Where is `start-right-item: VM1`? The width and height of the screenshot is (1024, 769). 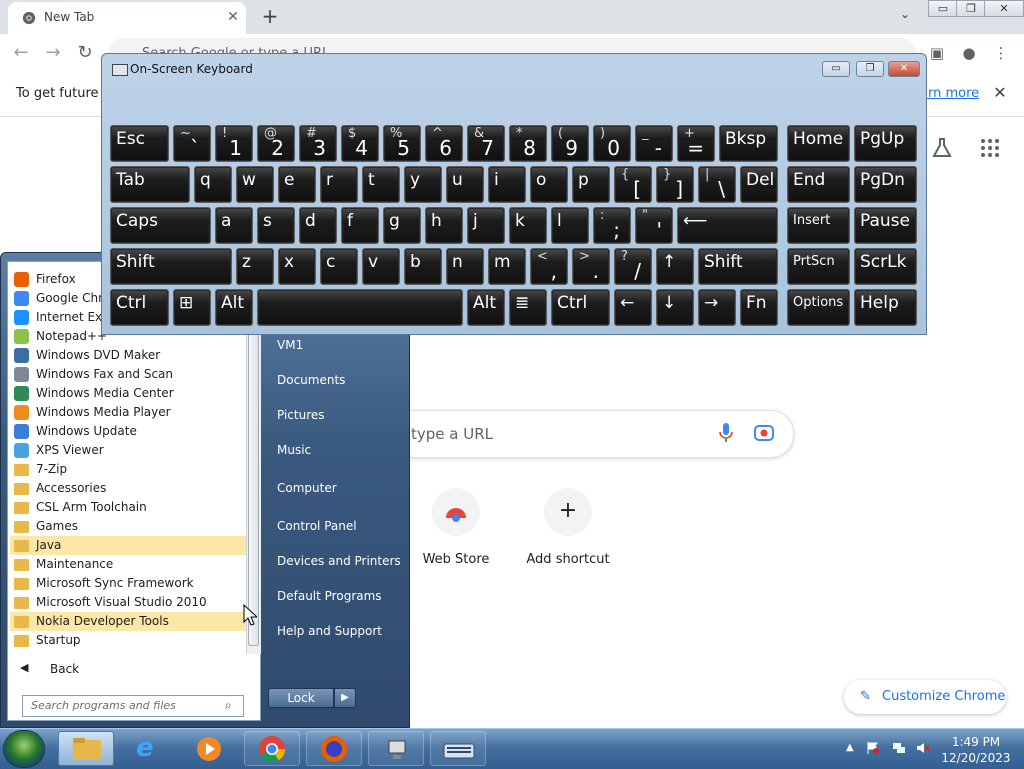 start-right-item: VM1 is located at coordinates (290, 345).